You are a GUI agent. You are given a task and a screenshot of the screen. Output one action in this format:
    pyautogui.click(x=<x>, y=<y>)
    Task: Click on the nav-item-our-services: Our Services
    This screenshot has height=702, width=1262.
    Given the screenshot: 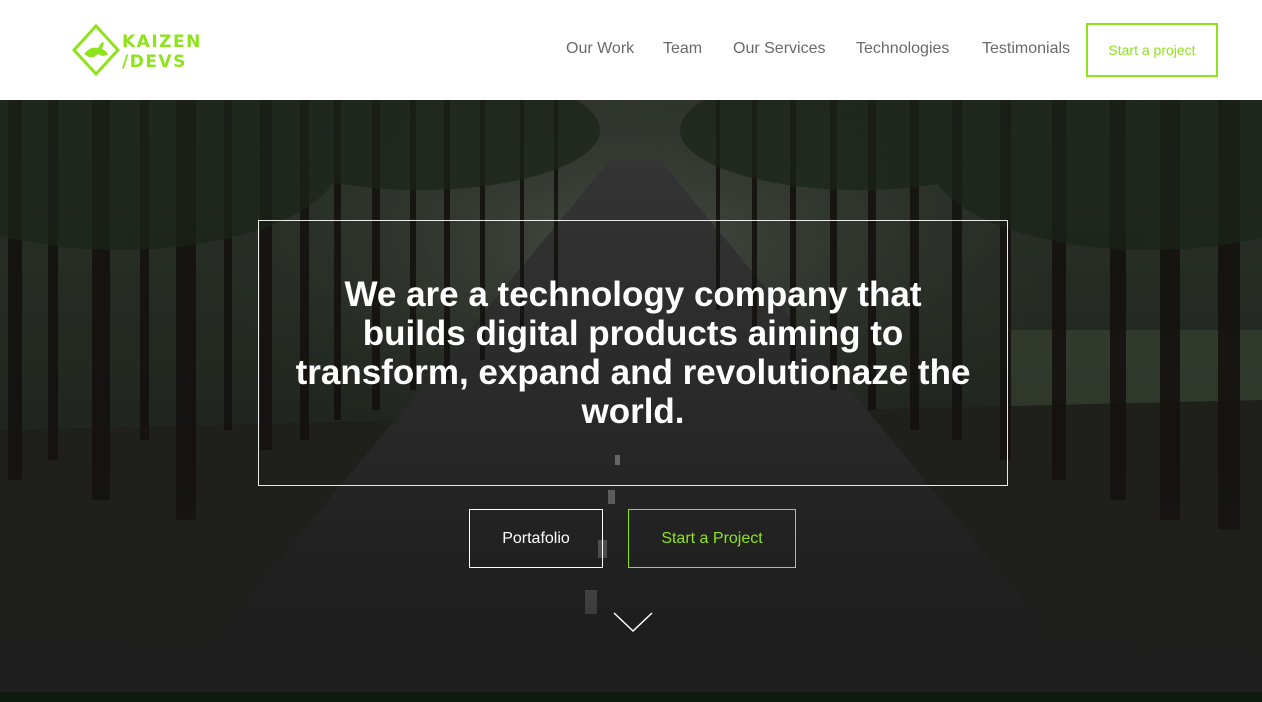 What is the action you would take?
    pyautogui.click(x=779, y=49)
    